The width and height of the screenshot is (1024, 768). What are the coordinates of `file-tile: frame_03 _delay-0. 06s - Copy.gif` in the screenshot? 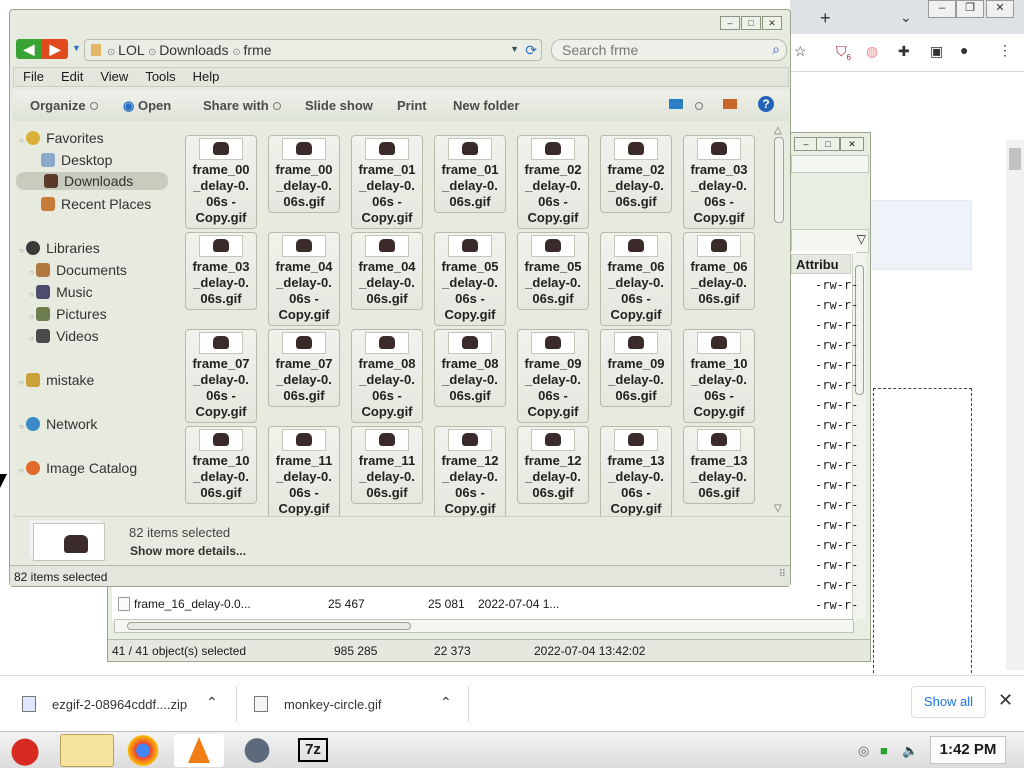 It's located at (719, 182).